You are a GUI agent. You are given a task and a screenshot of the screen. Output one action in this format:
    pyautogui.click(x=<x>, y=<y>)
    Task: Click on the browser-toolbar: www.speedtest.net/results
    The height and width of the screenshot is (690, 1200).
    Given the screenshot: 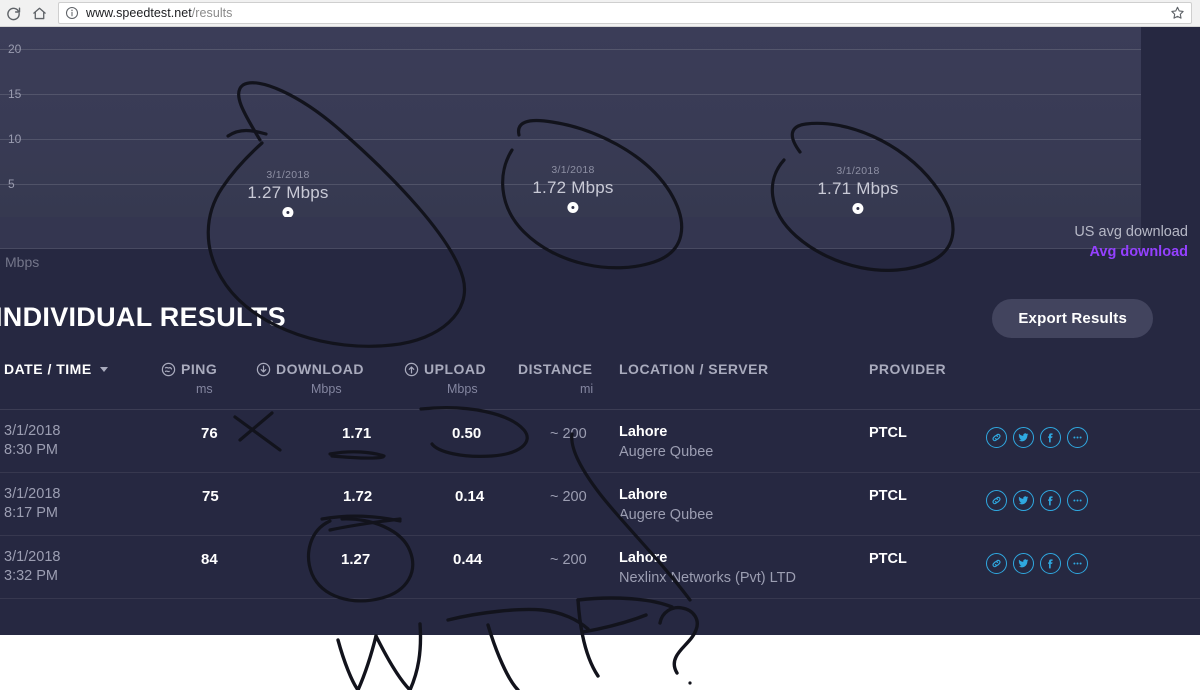 What is the action you would take?
    pyautogui.click(x=600, y=13)
    